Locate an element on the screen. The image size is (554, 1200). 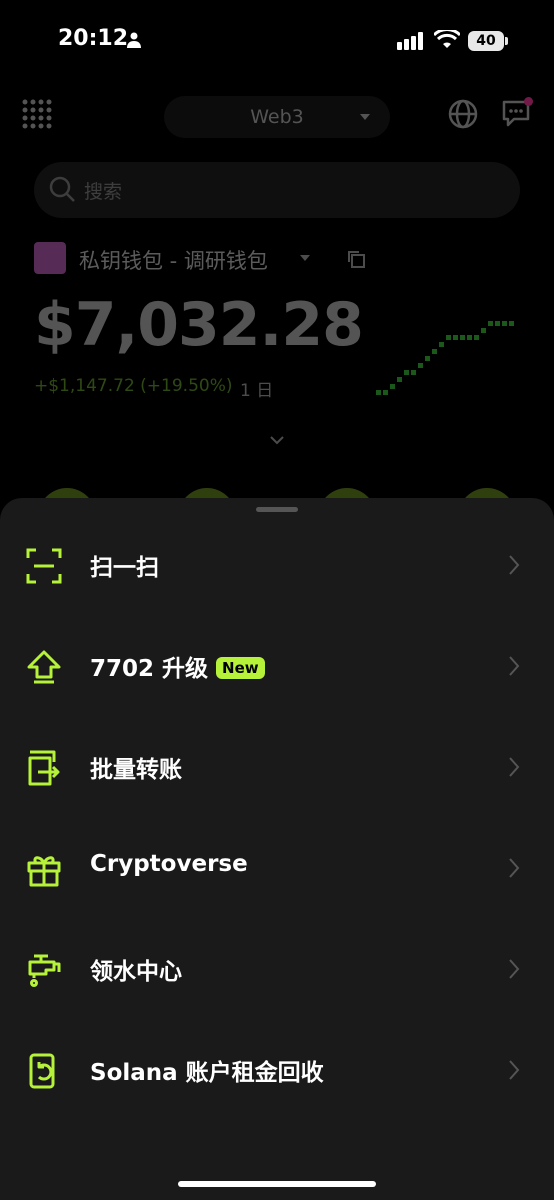
menu-item-7702-upgrade: 7702 升级 New is located at coordinates (277, 667).